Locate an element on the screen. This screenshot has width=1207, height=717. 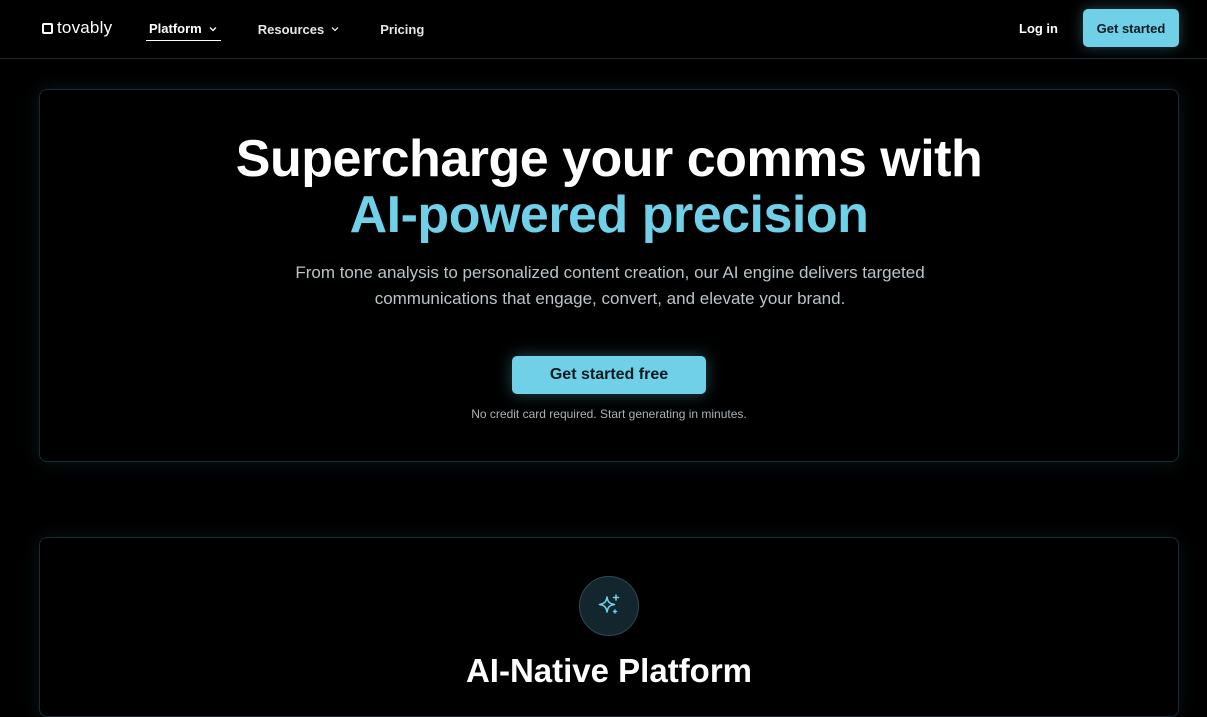
feature-icon-badge is located at coordinates (609, 606).